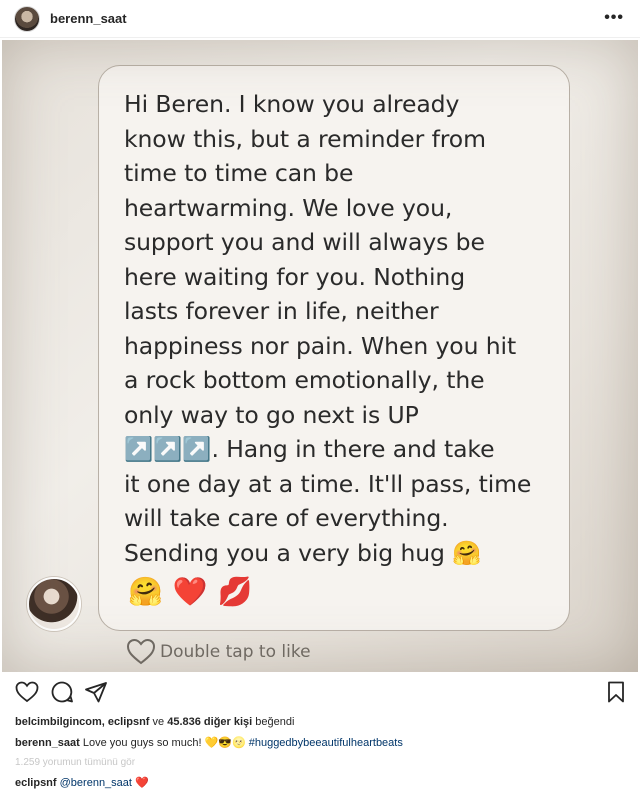  Describe the element at coordinates (82, 722) in the screenshot. I see `liked-by-users: belcimbilgincom, eclipsnf` at that location.